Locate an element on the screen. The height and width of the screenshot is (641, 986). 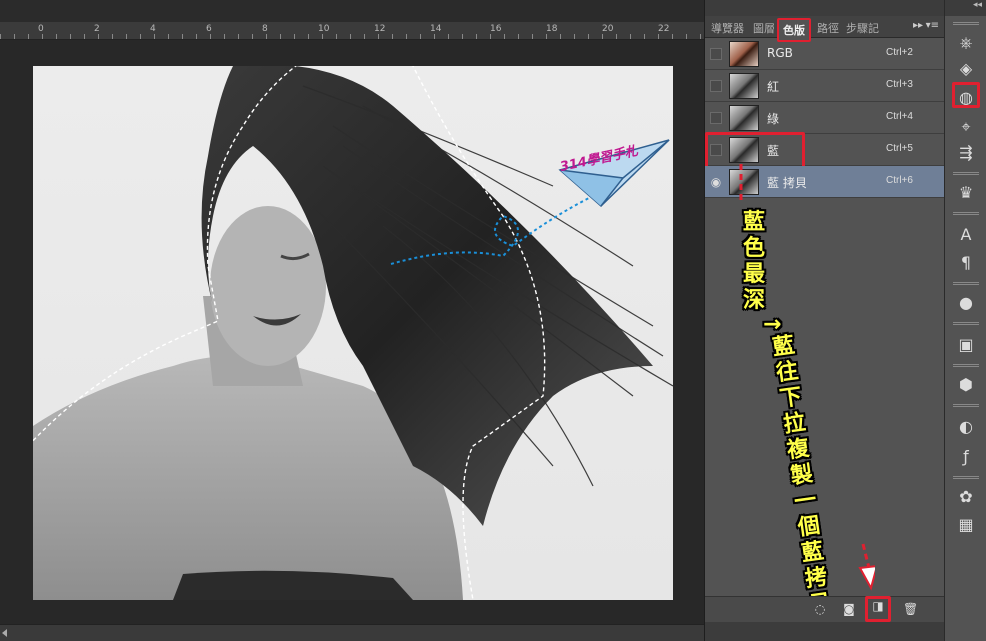
load-selection-icon: ◌ is located at coordinates (820, 609).